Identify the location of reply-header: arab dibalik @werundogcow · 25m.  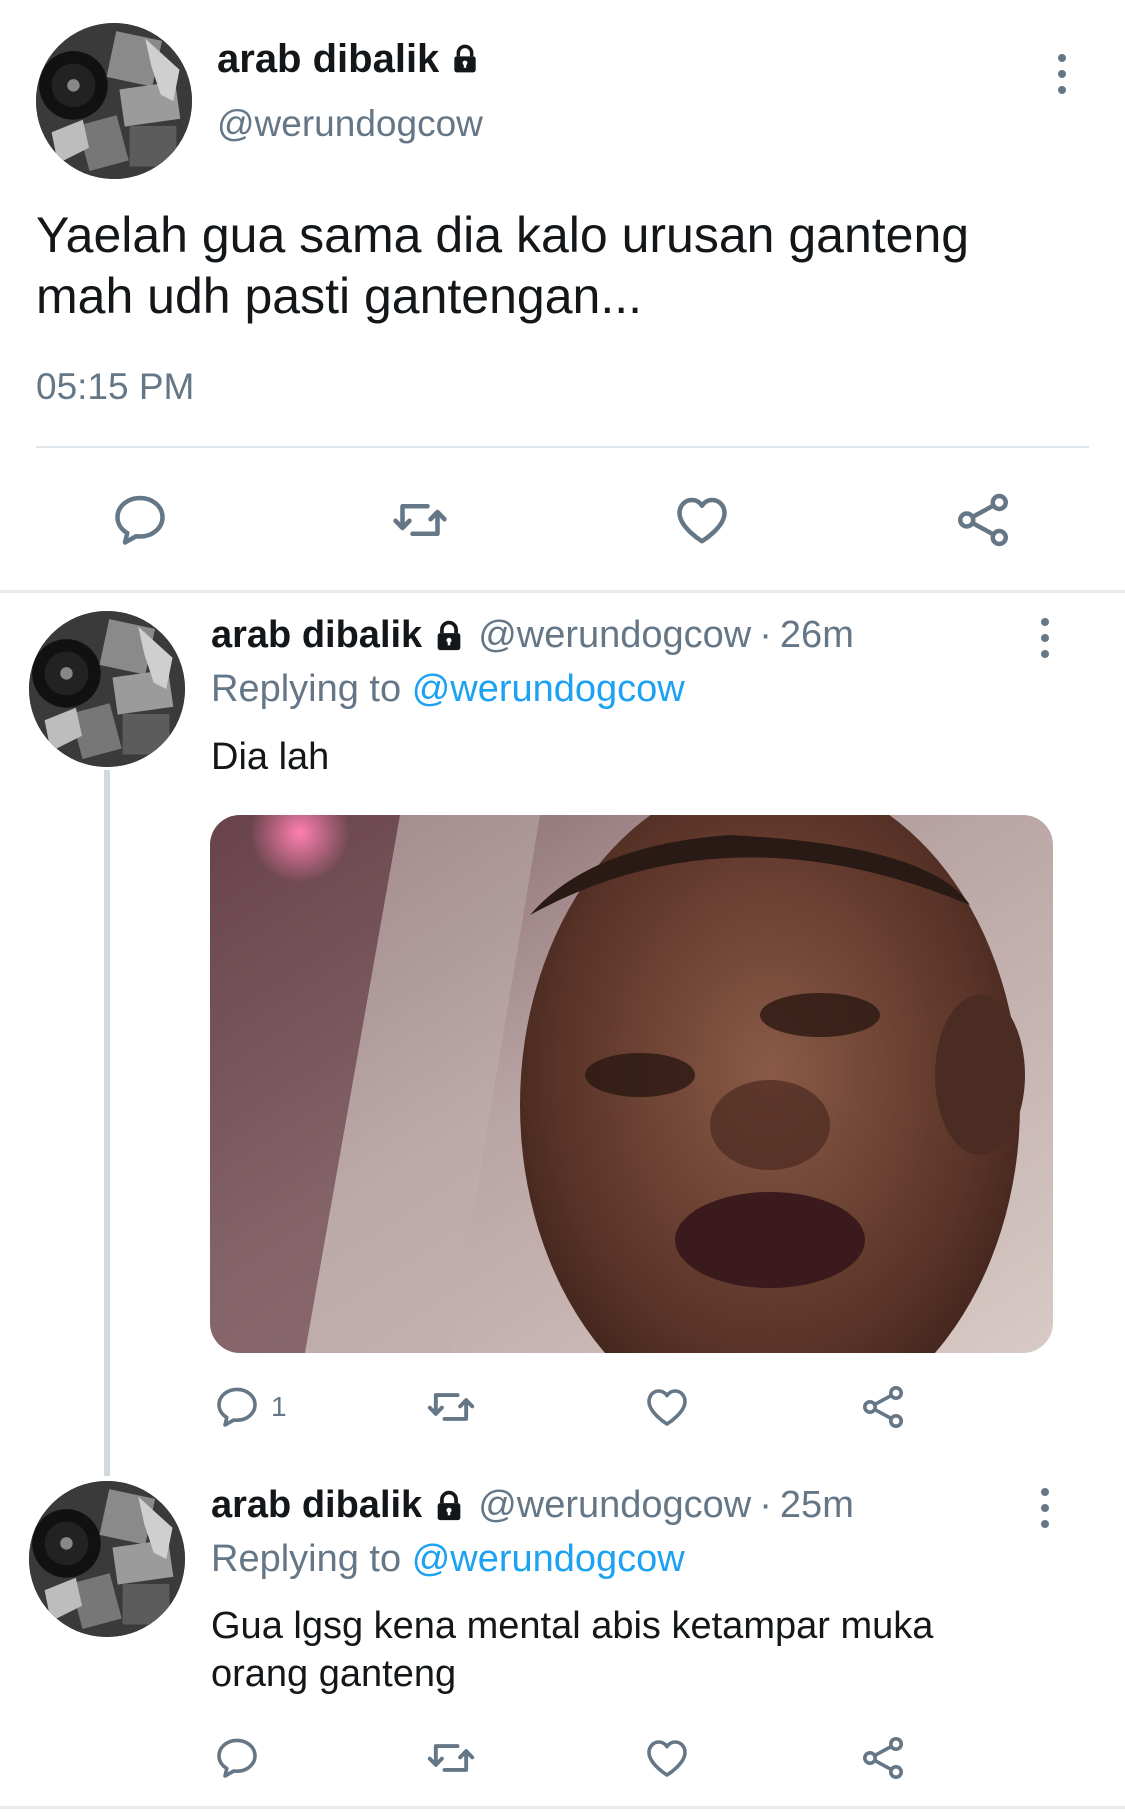
(532, 1505).